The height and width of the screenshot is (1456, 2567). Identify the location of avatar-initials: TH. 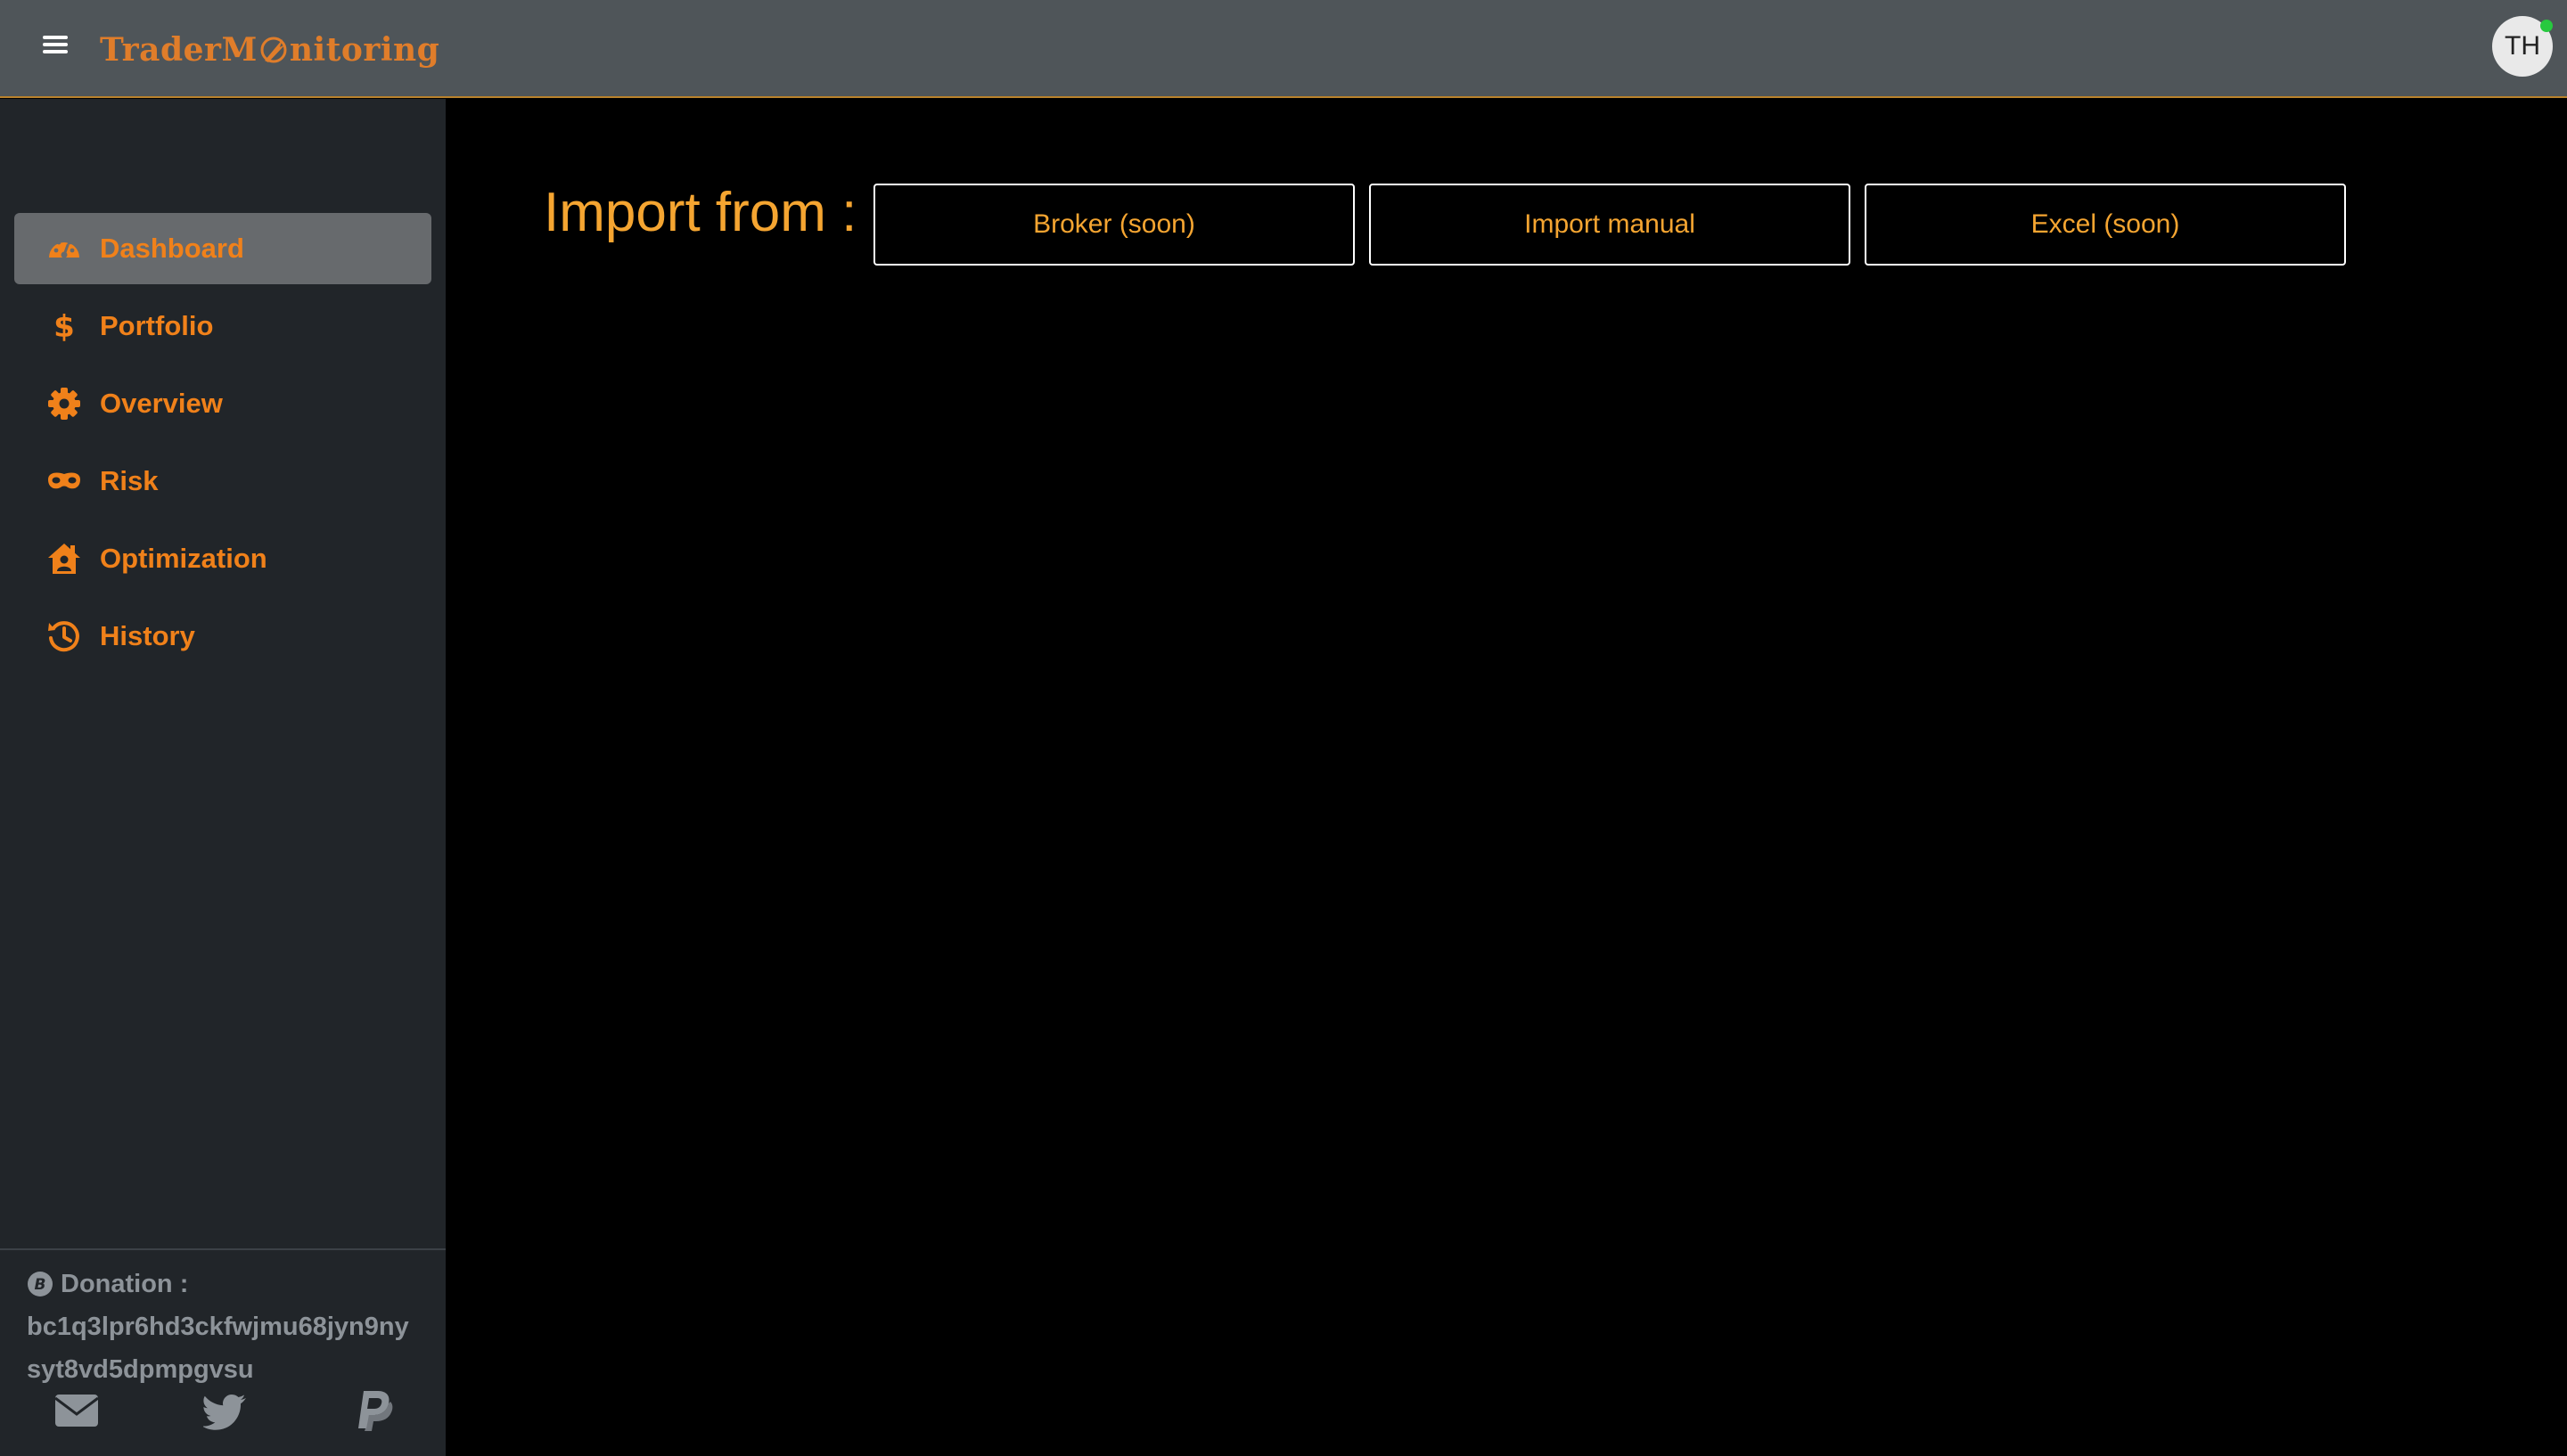
(2523, 46).